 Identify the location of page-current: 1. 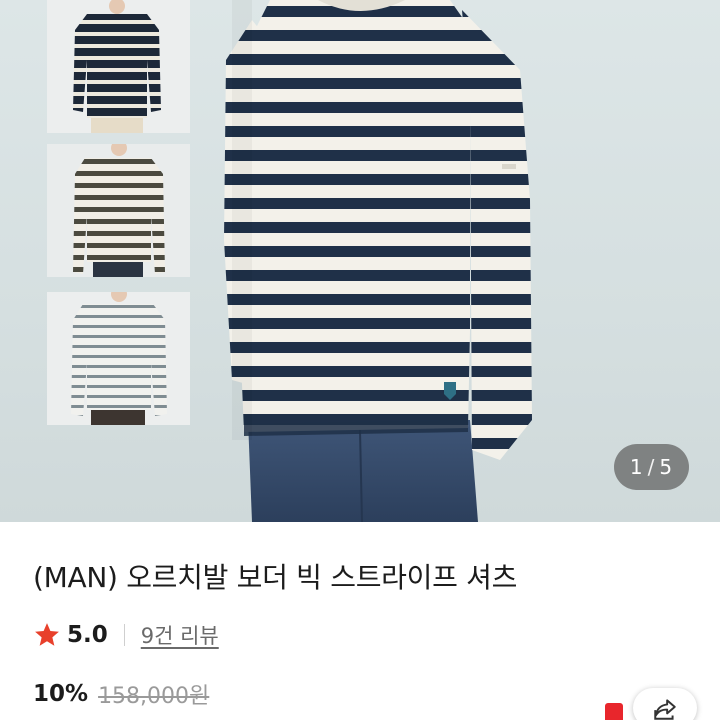
(636, 467).